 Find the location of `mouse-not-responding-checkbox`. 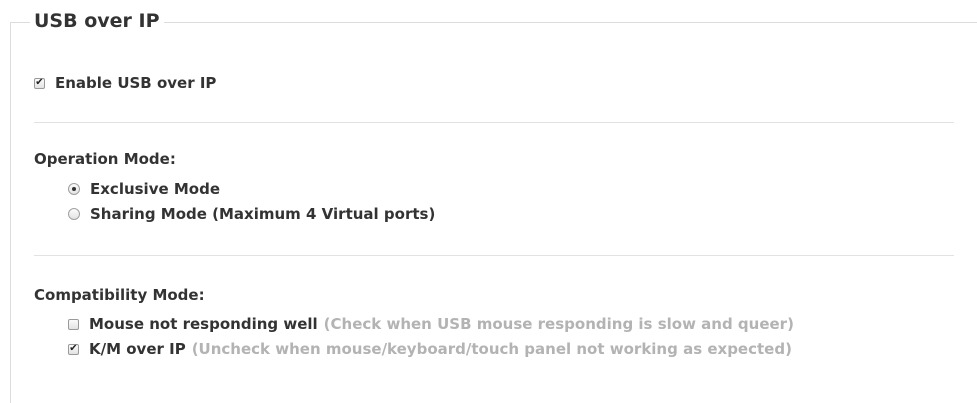

mouse-not-responding-checkbox is located at coordinates (73, 324).